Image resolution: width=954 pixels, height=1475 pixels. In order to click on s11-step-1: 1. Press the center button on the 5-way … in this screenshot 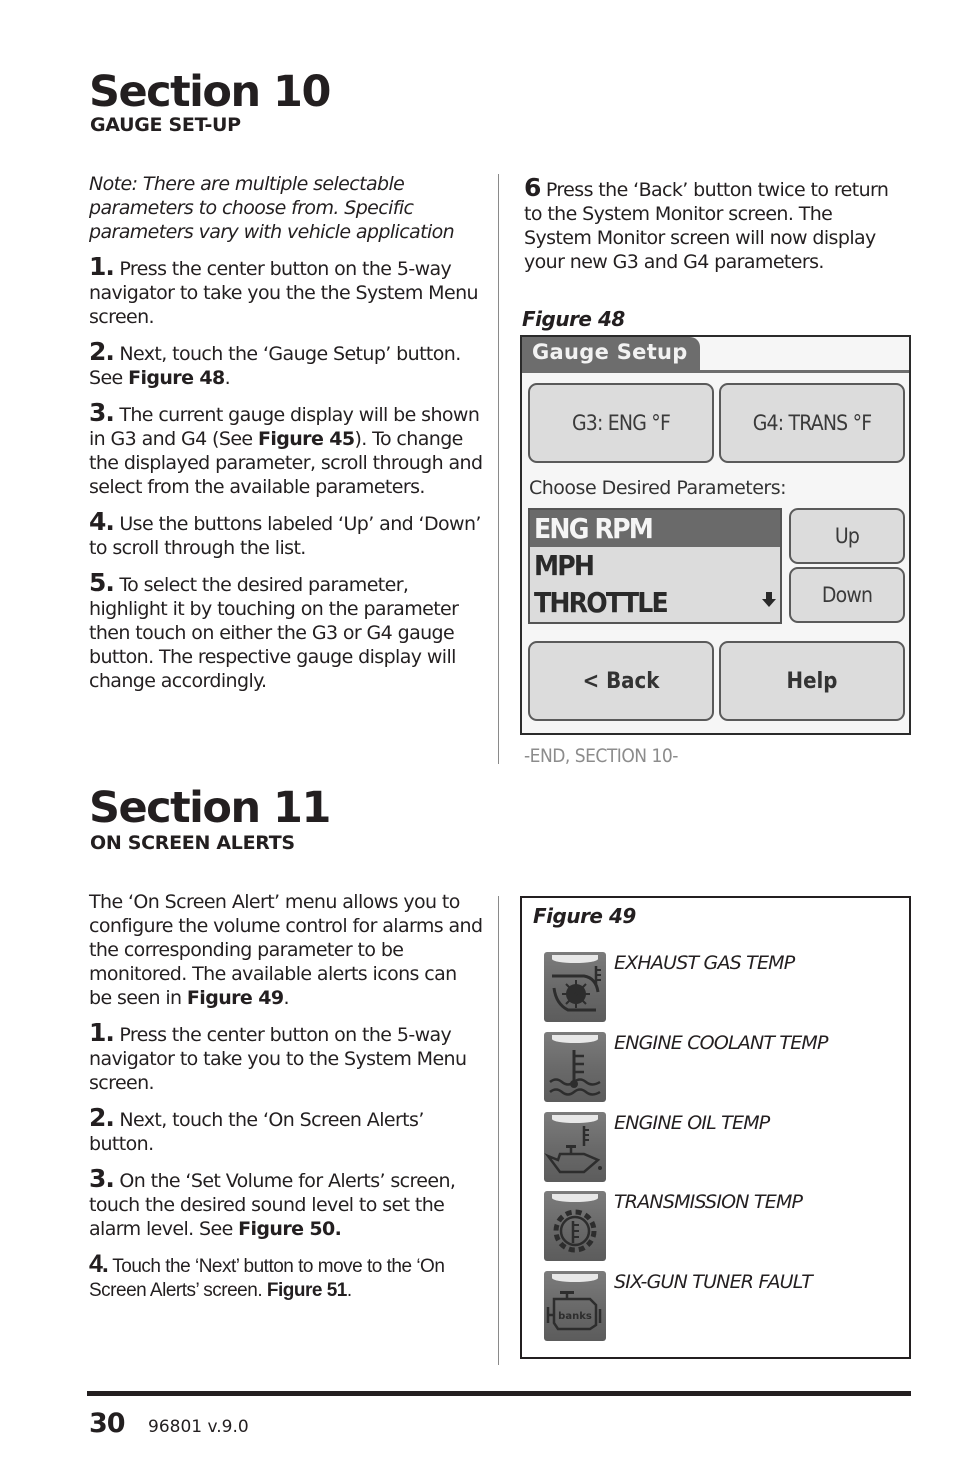, I will do `click(286, 1056)`.